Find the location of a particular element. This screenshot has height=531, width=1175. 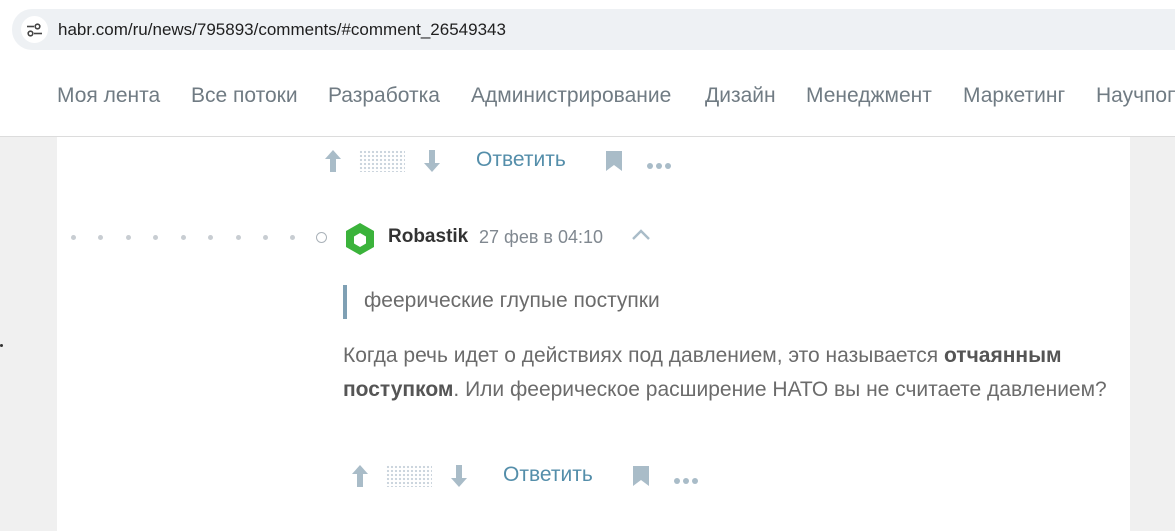

nav-item-popsci: Научпоп is located at coordinates (1135, 96).